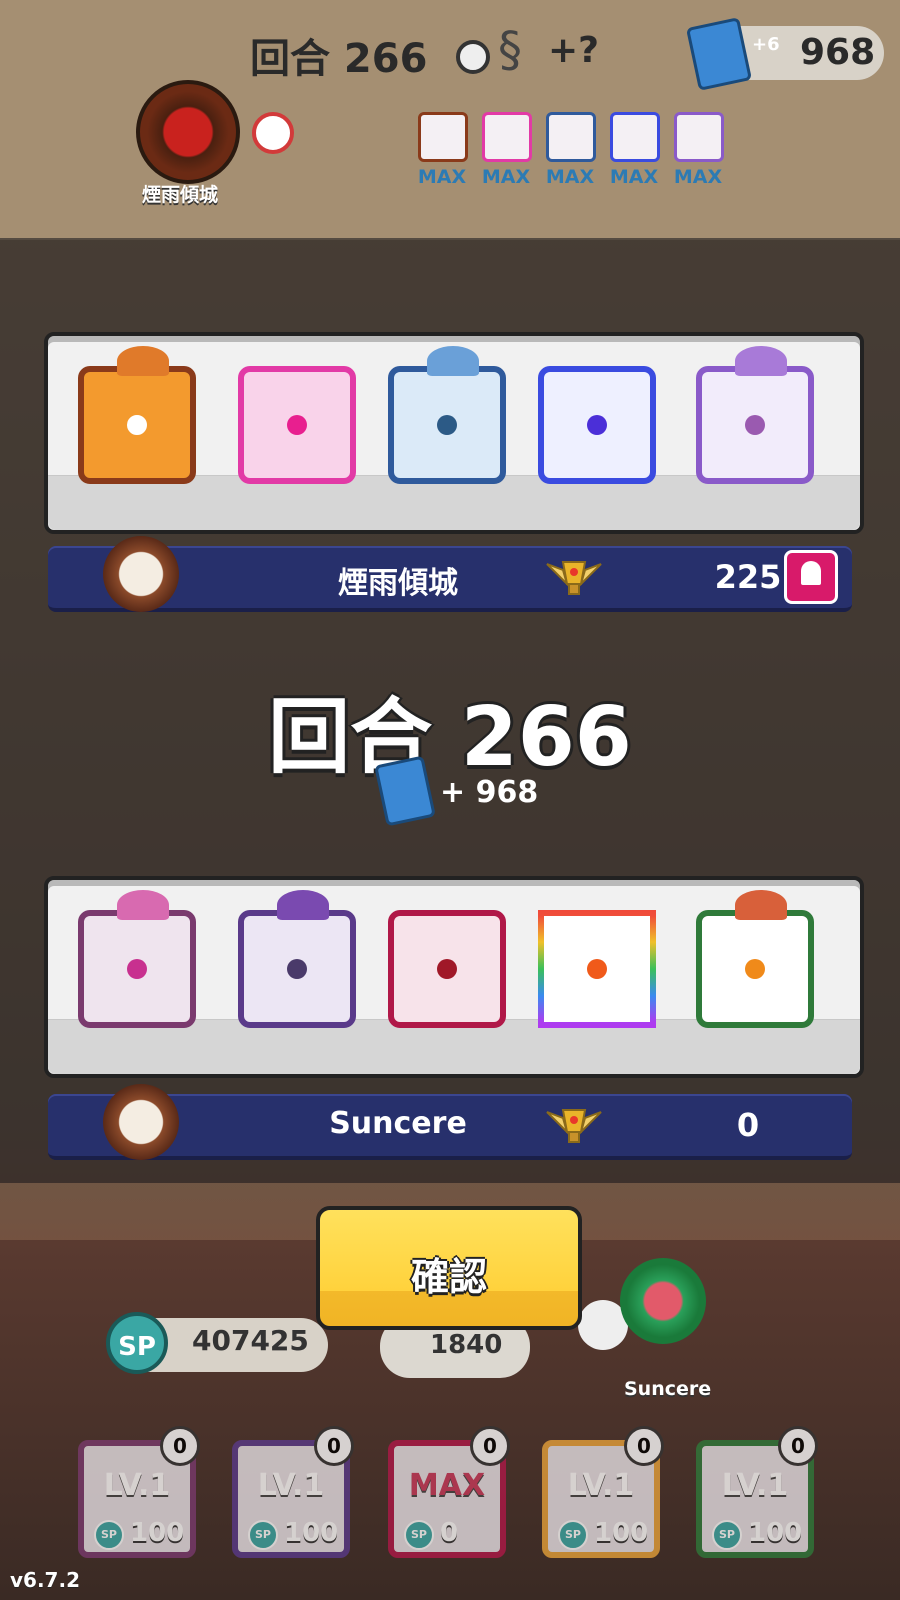 This screenshot has height=1600, width=900. What do you see at coordinates (748, 1125) in the screenshot?
I see `player-trophies: 0` at bounding box center [748, 1125].